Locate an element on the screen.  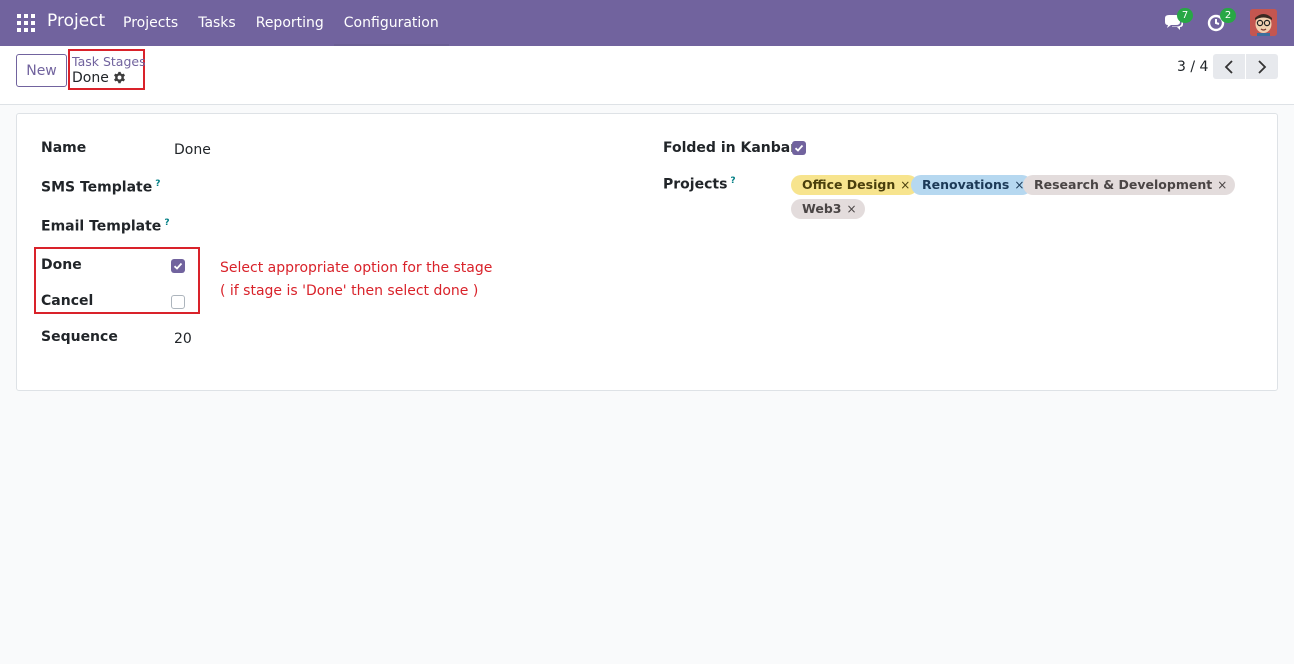
folded-in-kanban-label: Folded in Kanban is located at coordinates (732, 148).